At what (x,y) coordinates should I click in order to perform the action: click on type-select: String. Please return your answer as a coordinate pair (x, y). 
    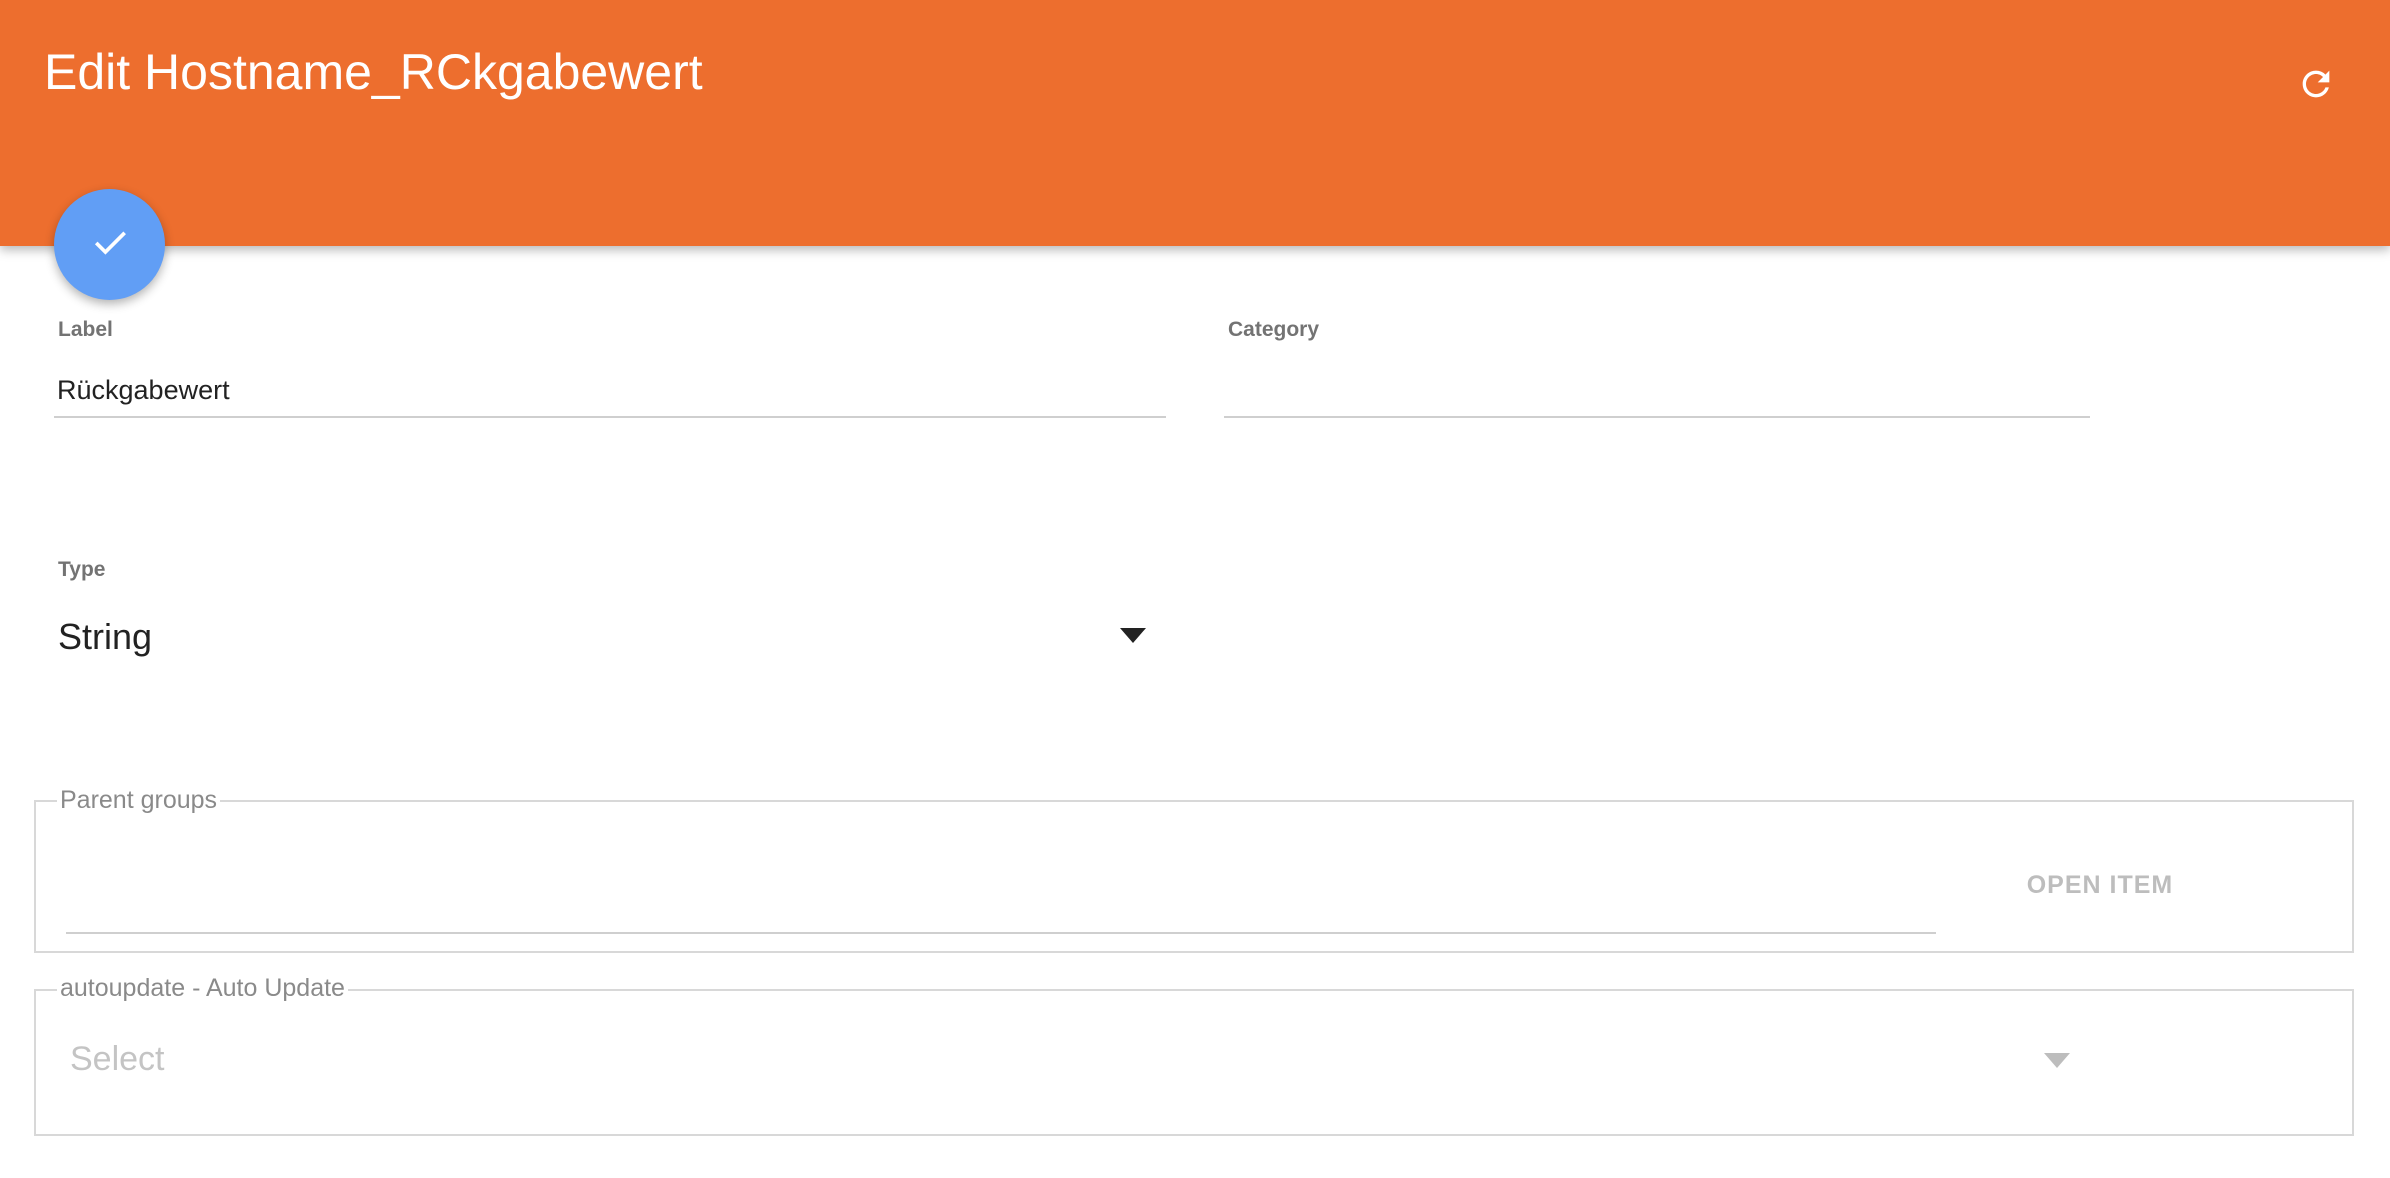
    Looking at the image, I should click on (609, 638).